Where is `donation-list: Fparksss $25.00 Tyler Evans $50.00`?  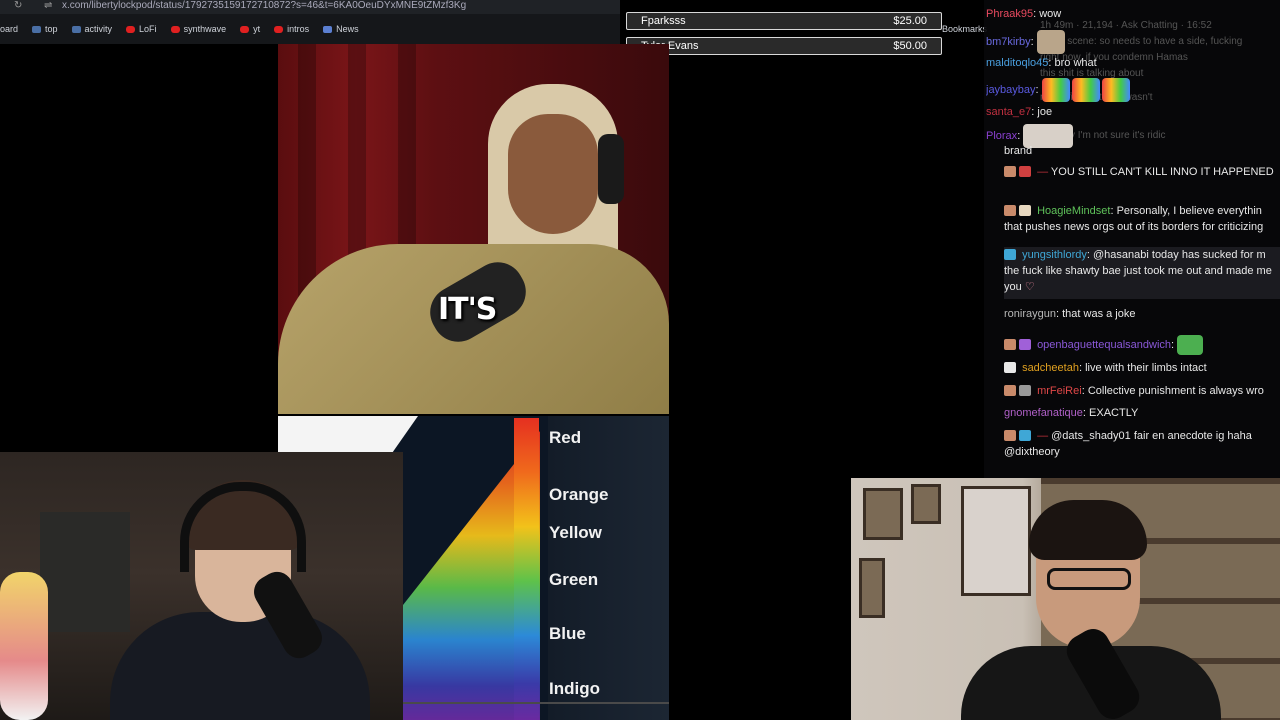 donation-list: Fparksss $25.00 Tyler Evans $50.00 is located at coordinates (784, 37).